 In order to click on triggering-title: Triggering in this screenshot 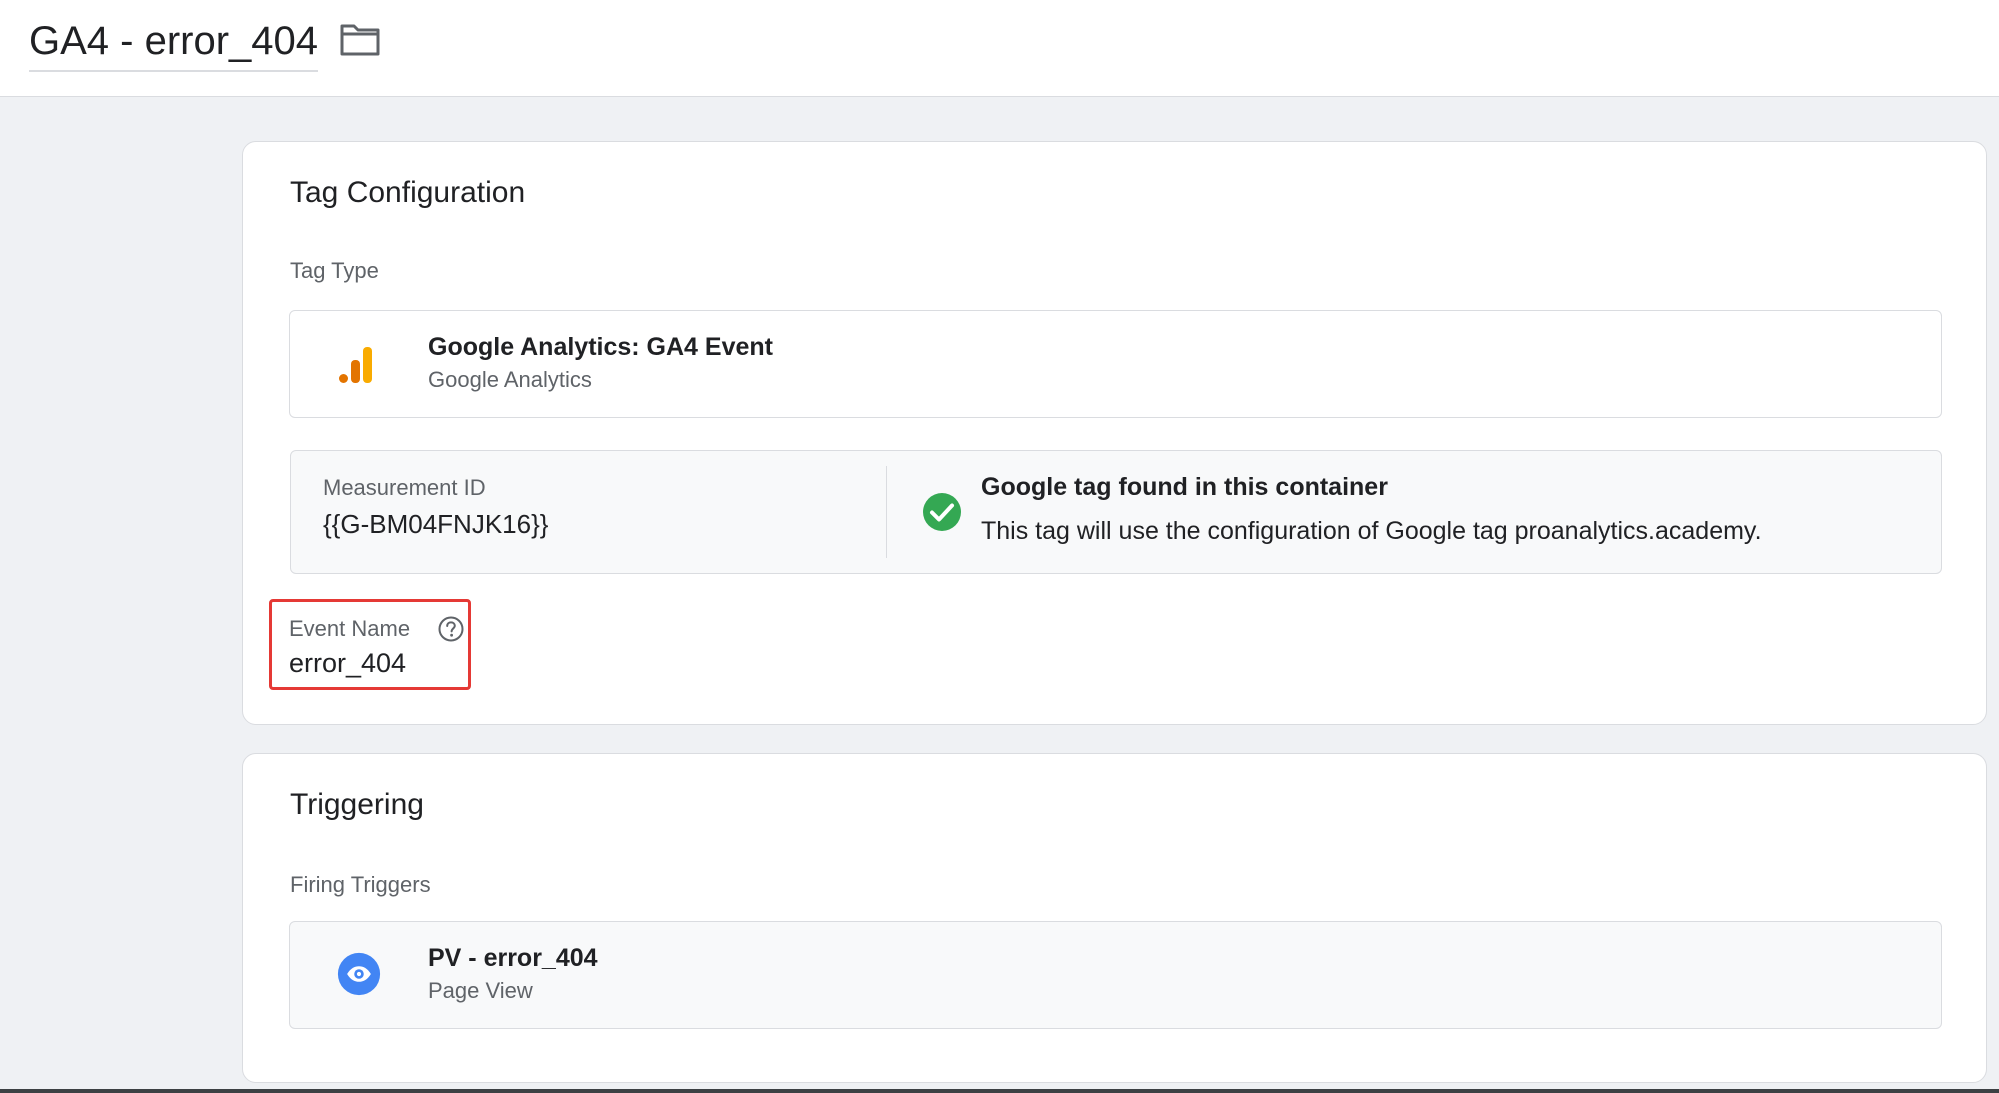, I will do `click(357, 804)`.